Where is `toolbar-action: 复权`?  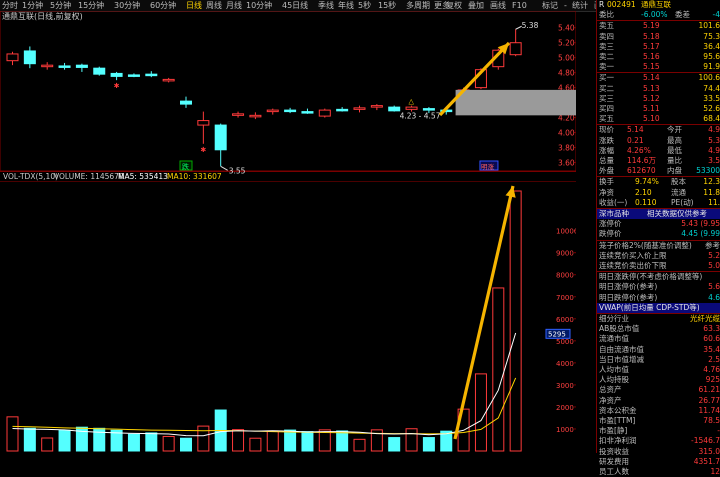 toolbar-action: 复权 is located at coordinates (454, 5).